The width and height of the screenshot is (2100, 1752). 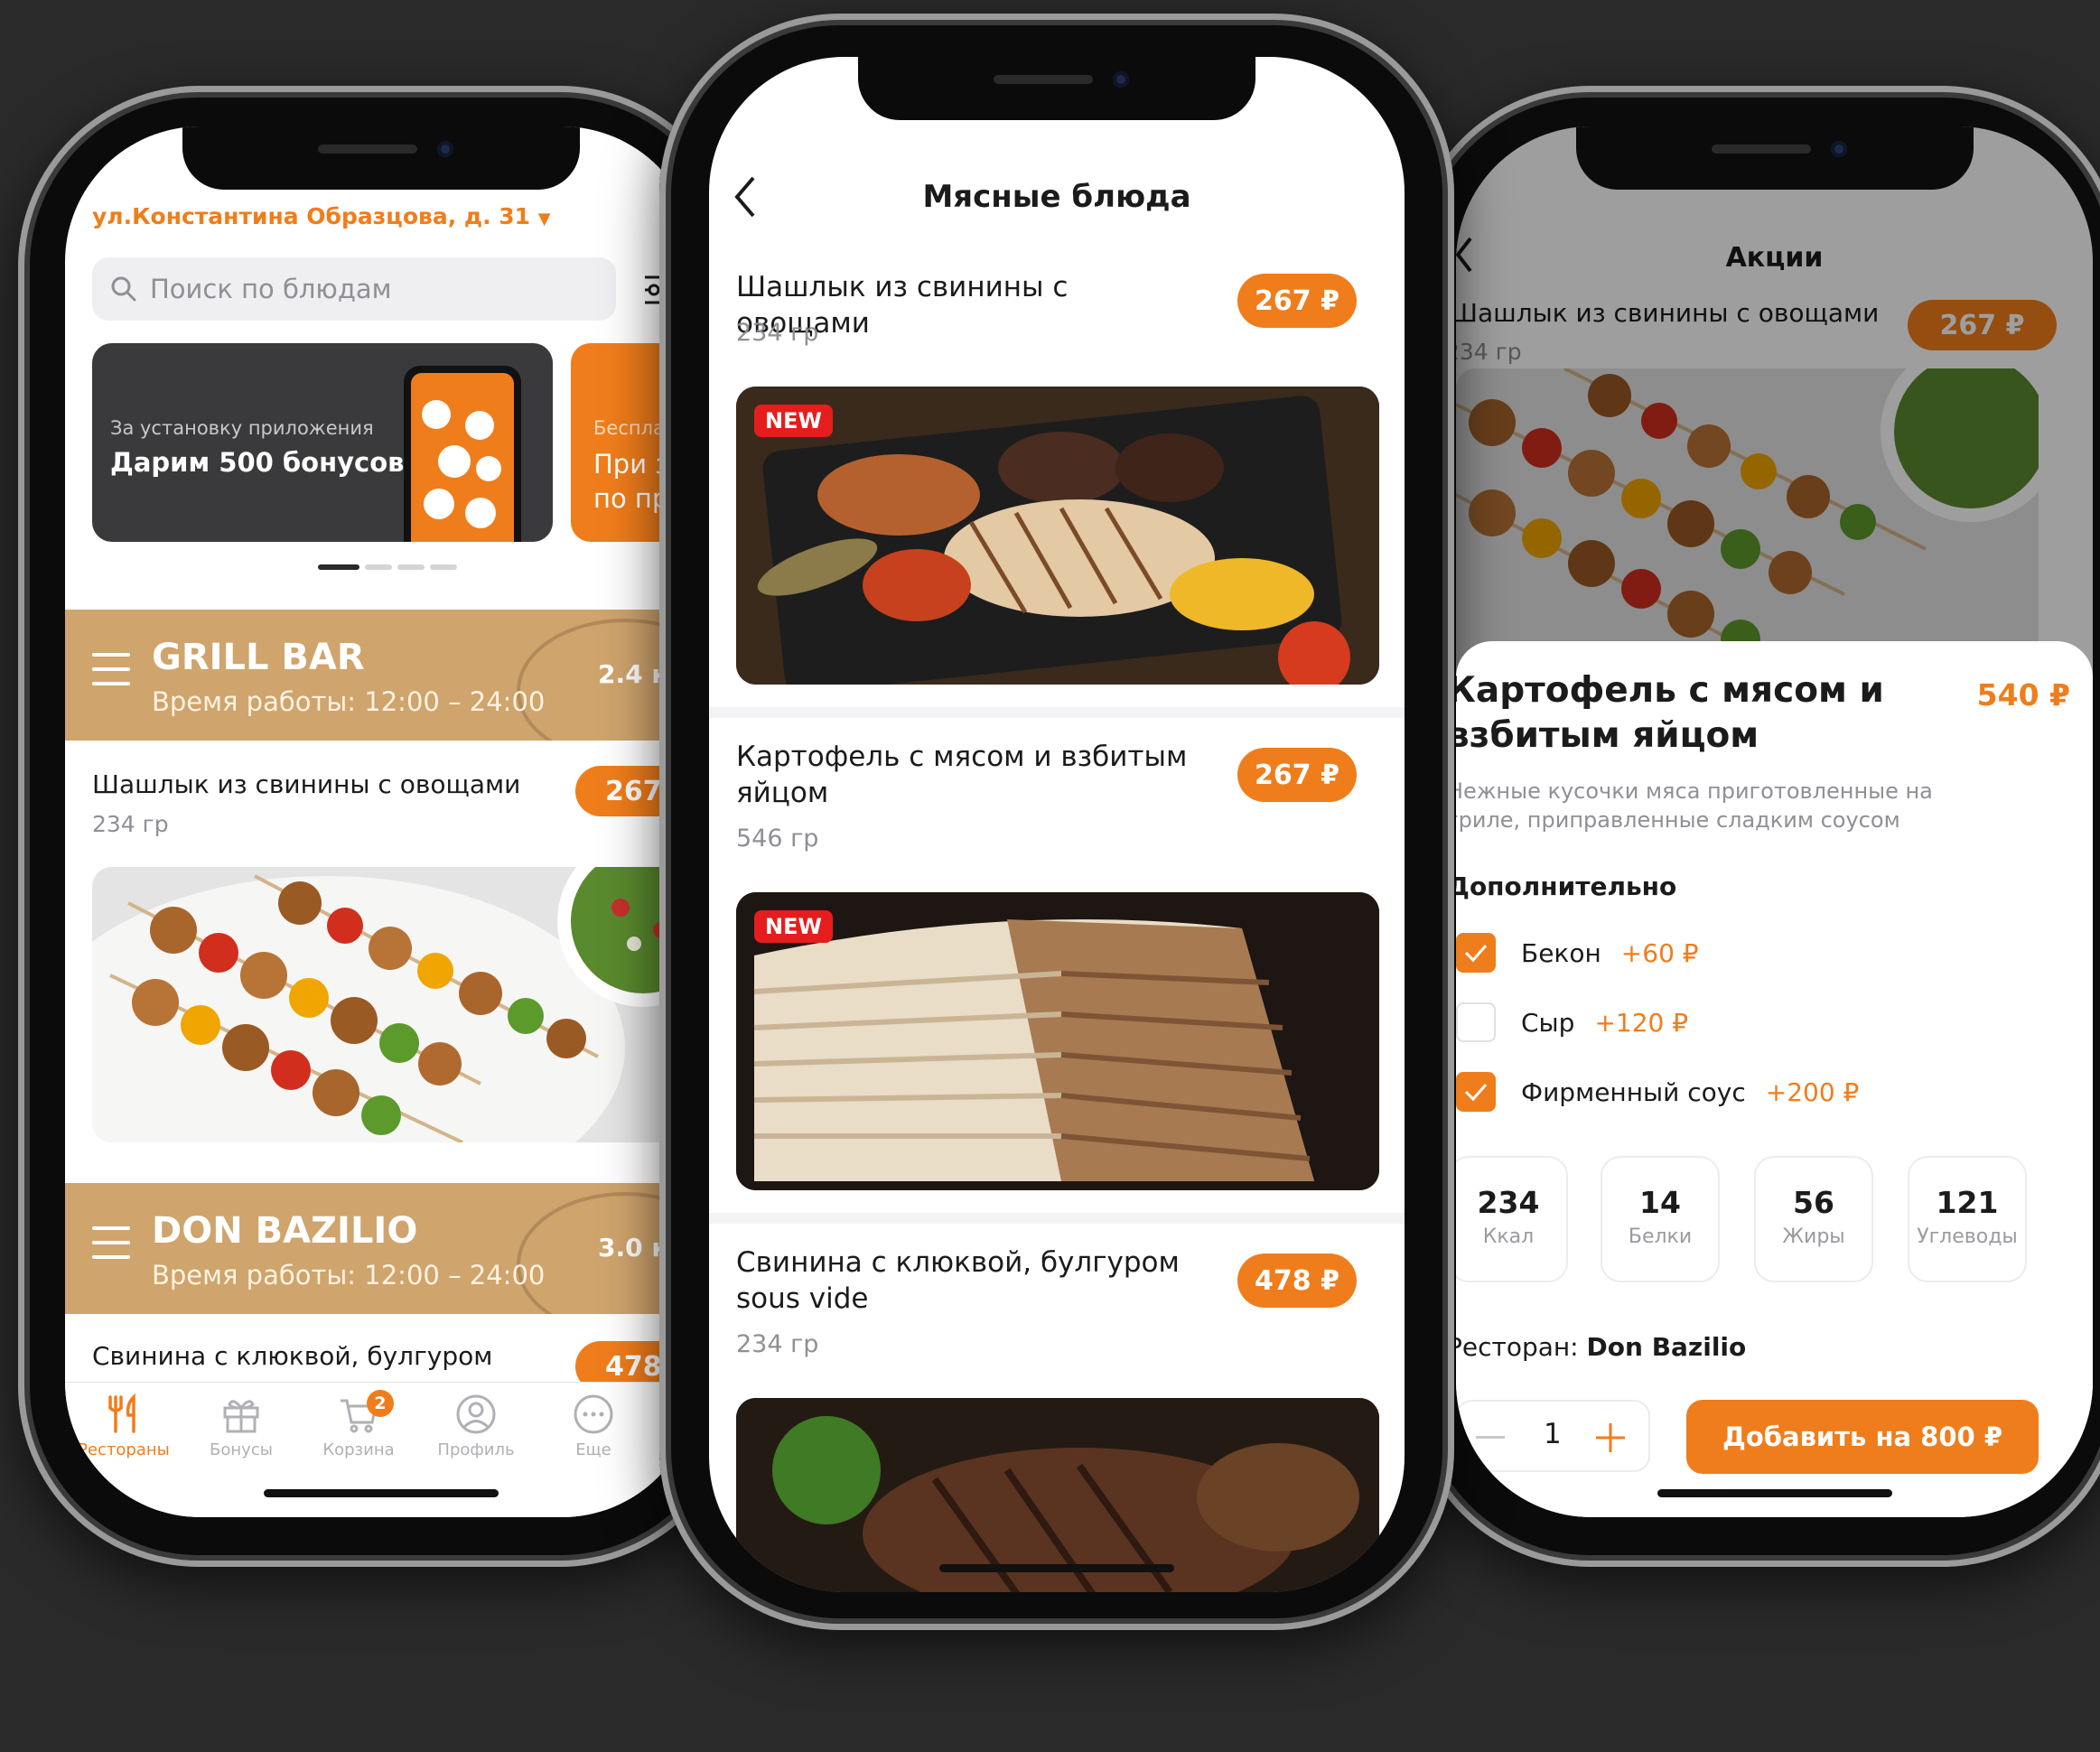 What do you see at coordinates (242, 428) in the screenshot?
I see `banner-subtitle: За установку приложения` at bounding box center [242, 428].